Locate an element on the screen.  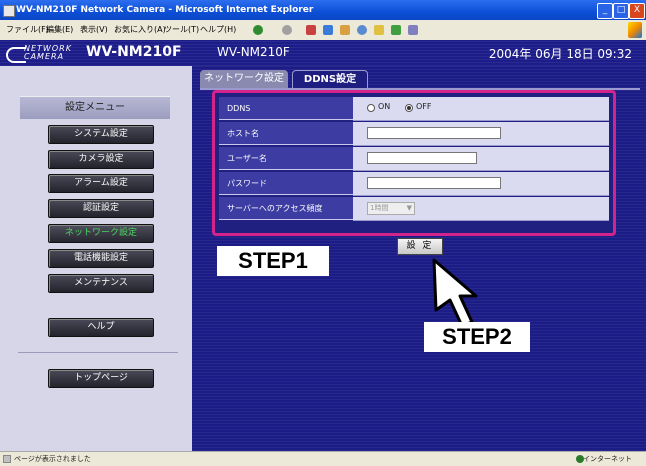
host-value-cell is located at coordinates (481, 134).